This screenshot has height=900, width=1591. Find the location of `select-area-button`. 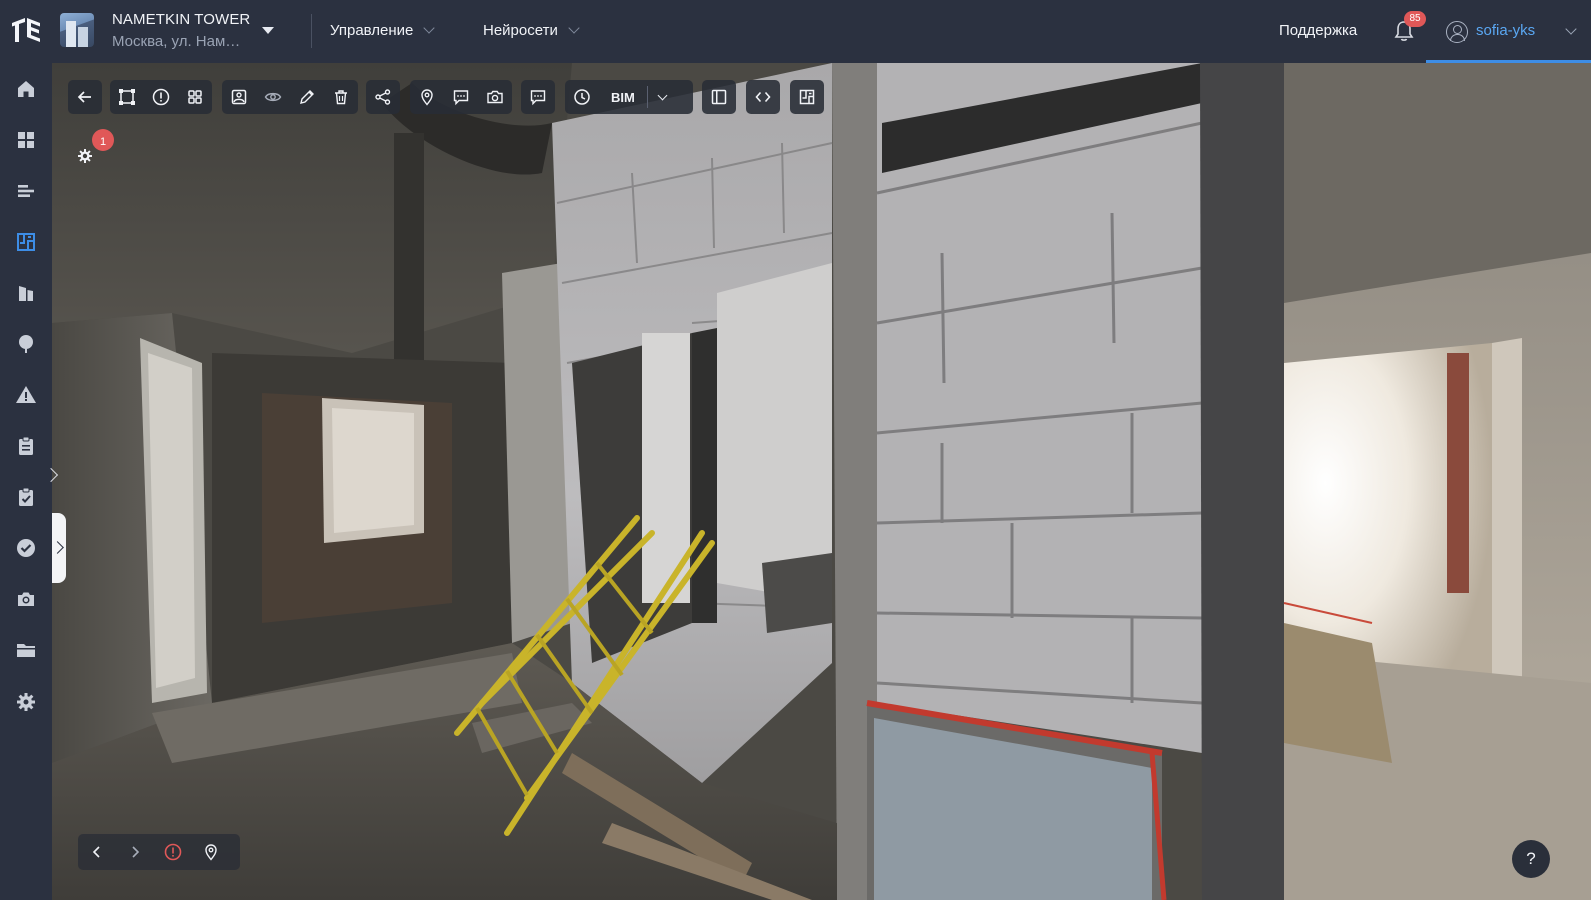

select-area-button is located at coordinates (127, 97).